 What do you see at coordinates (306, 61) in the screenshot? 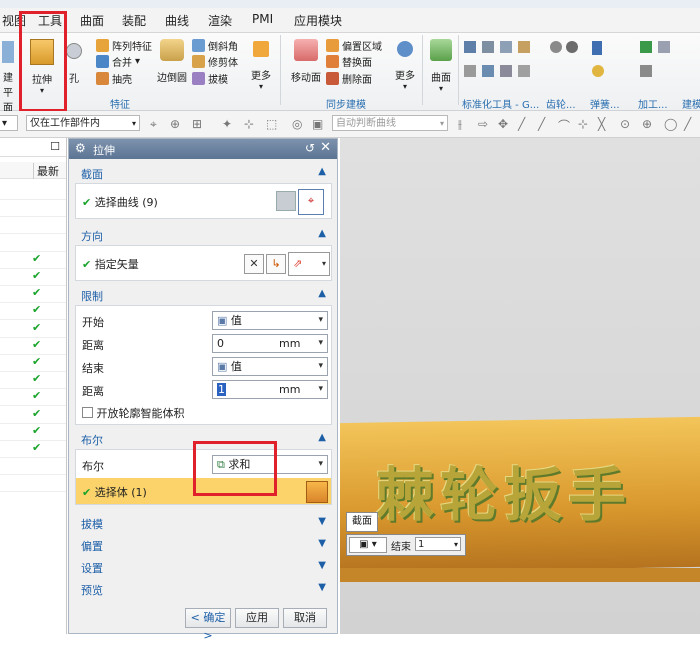
I see `move-face-button: 移动面` at bounding box center [306, 61].